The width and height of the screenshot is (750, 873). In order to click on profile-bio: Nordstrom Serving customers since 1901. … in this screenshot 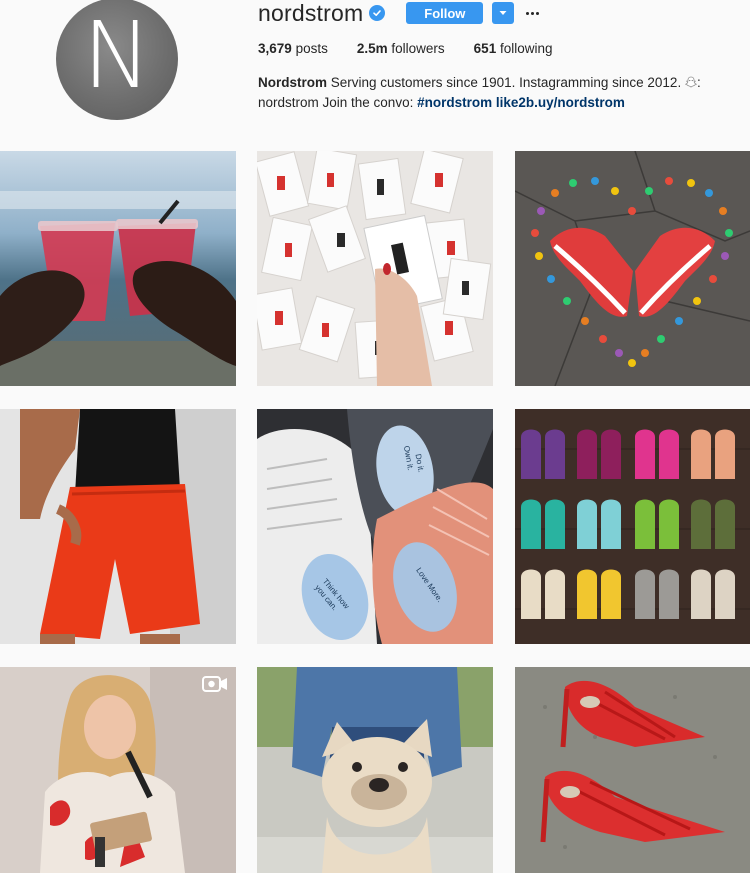, I will do `click(493, 93)`.